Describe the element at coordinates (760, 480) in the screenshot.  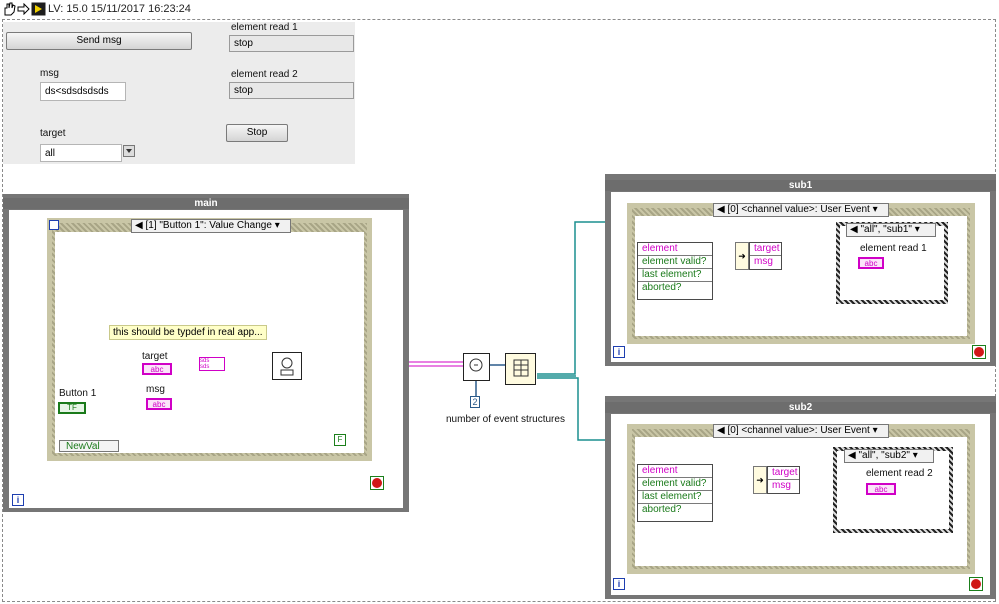
I see `sub2-unbundle-icon: ➜` at that location.